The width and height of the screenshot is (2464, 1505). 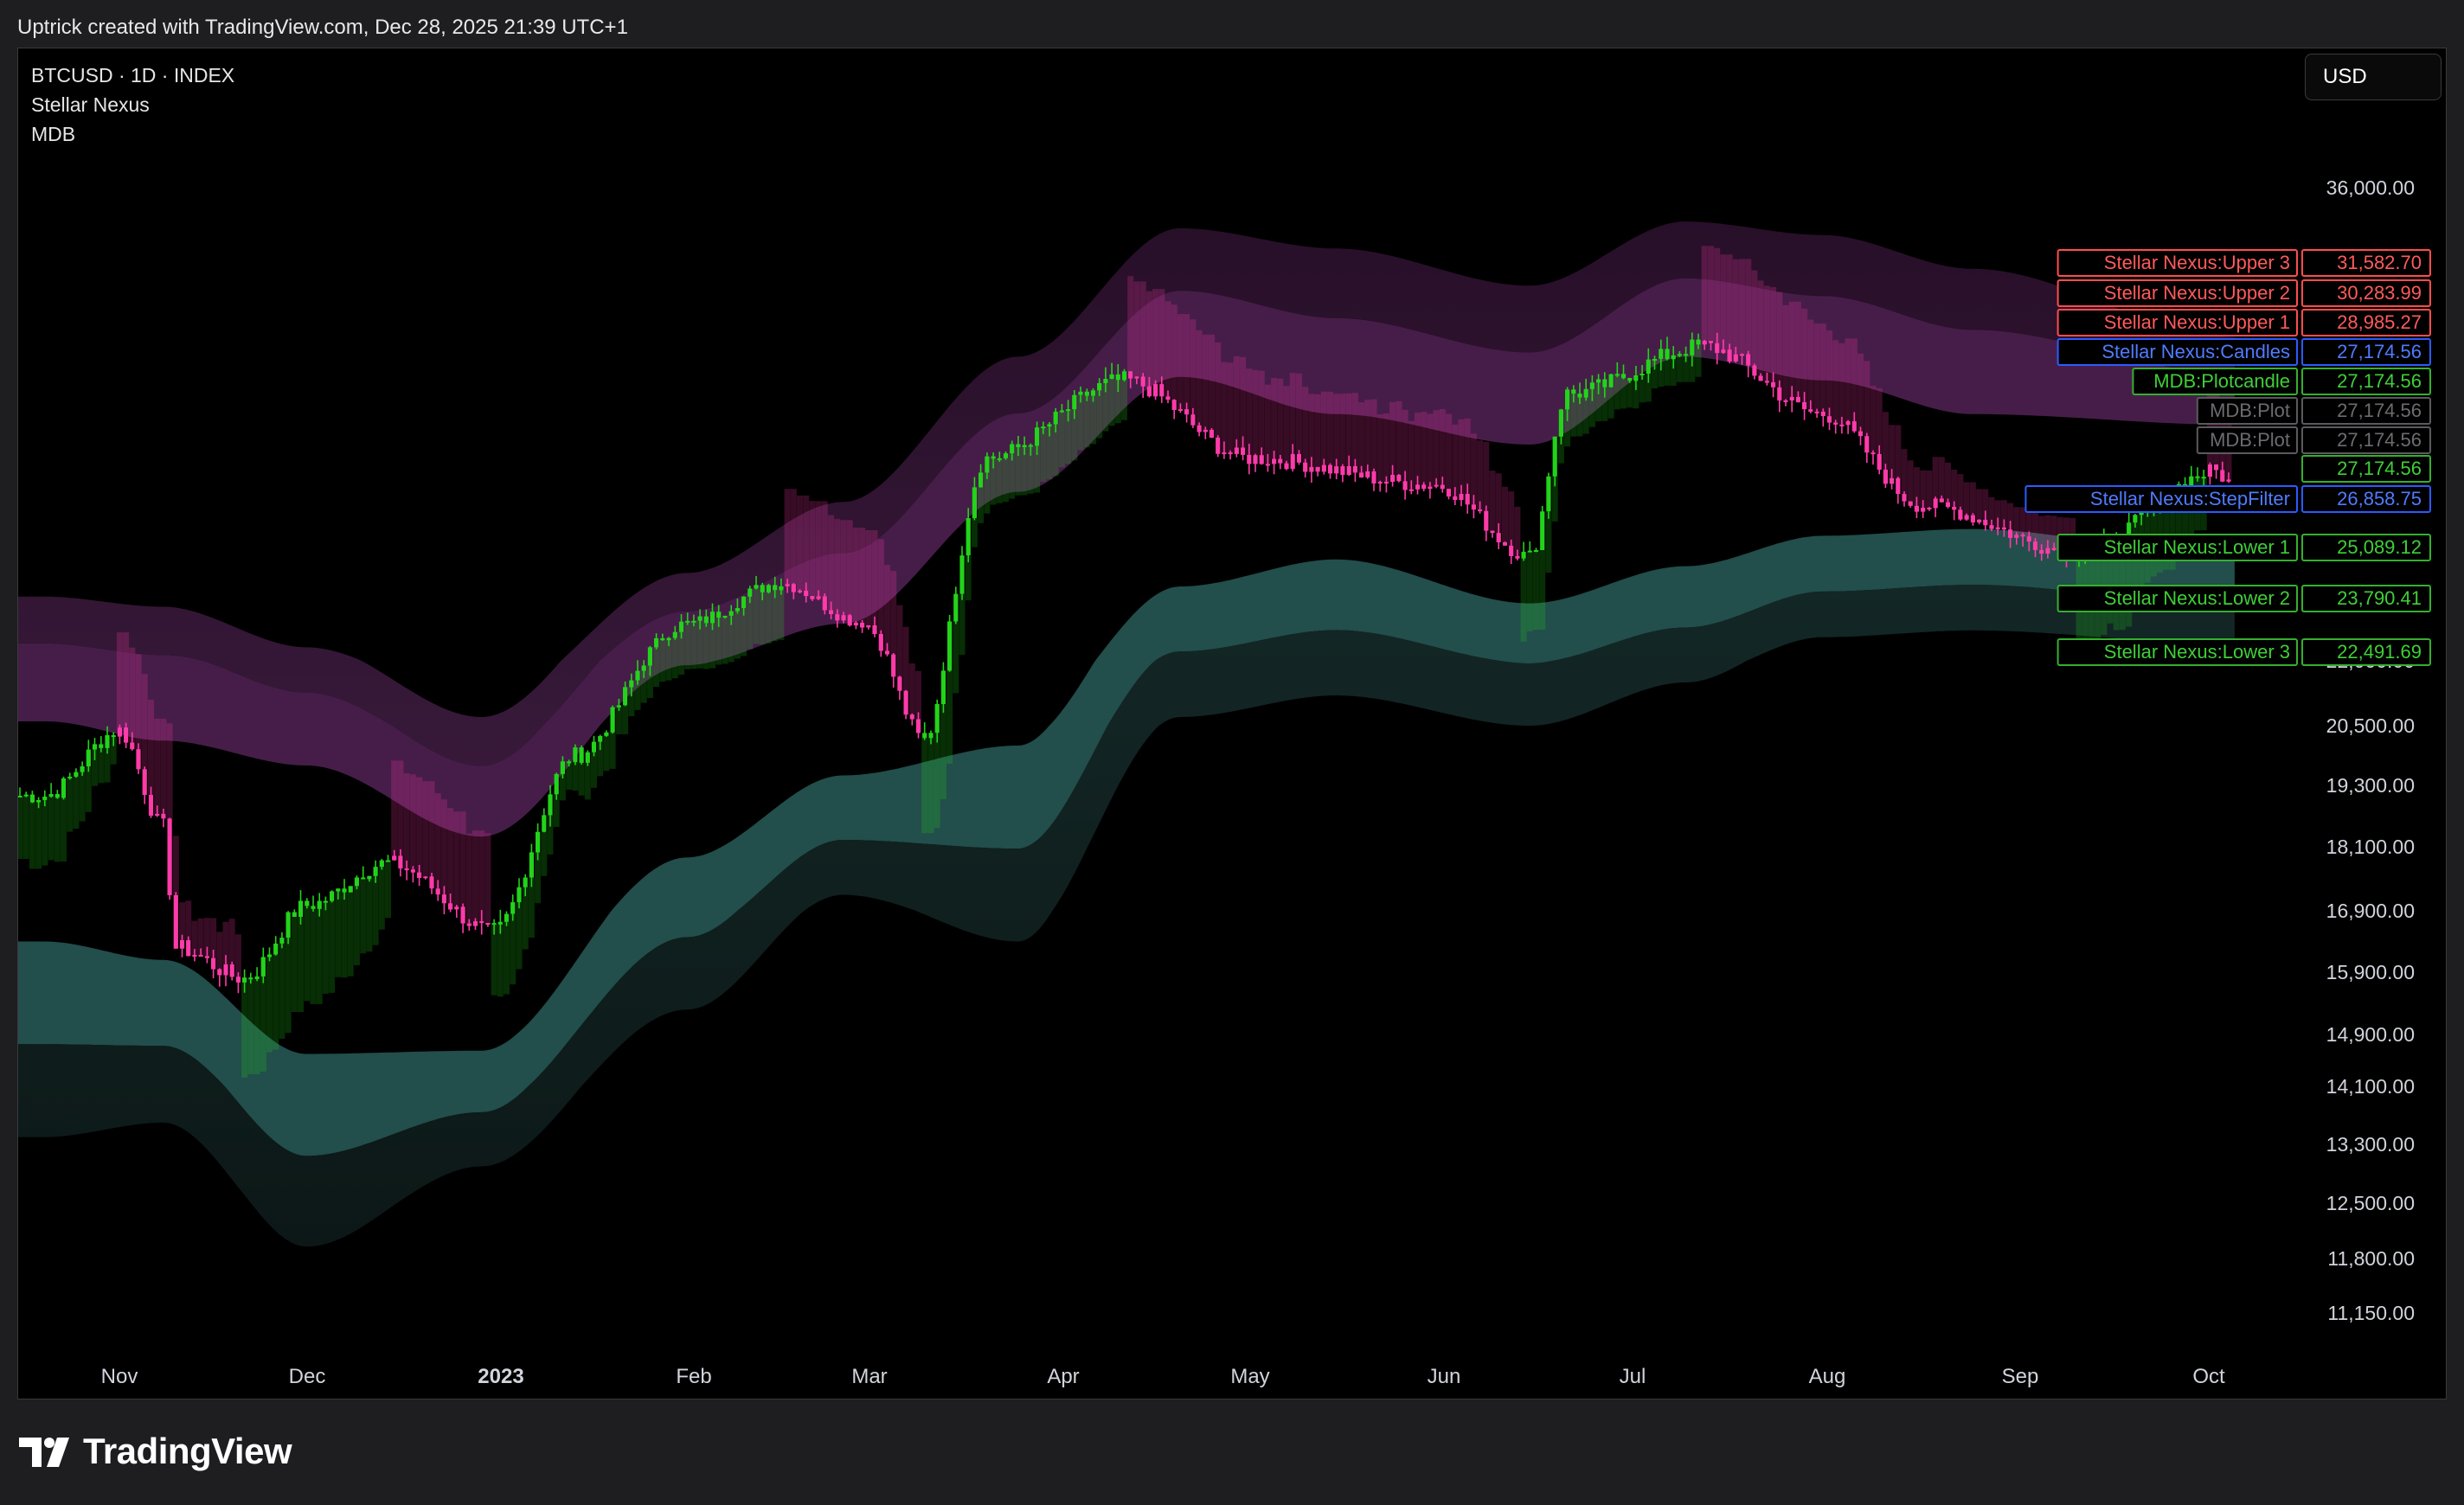 I want to click on y-tick-label: 11,800.00, so click(x=2371, y=1258).